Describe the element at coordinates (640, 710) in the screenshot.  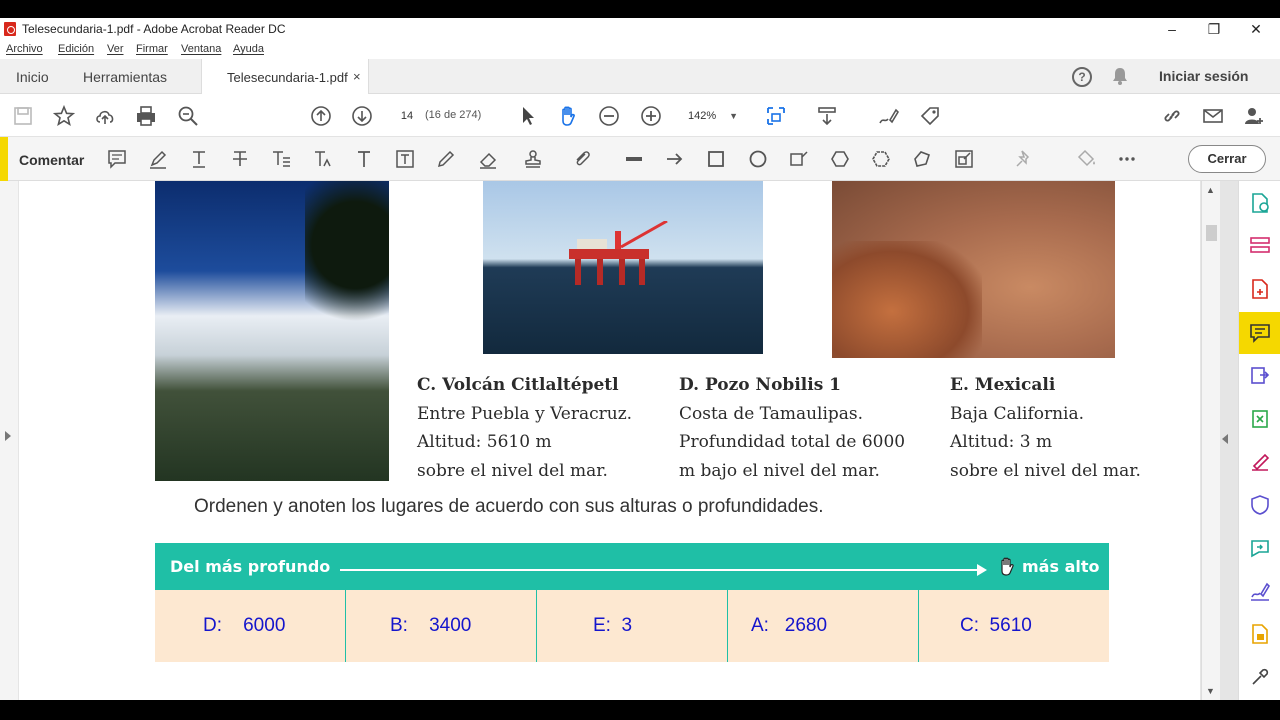
I see `bottom-letterbox` at that location.